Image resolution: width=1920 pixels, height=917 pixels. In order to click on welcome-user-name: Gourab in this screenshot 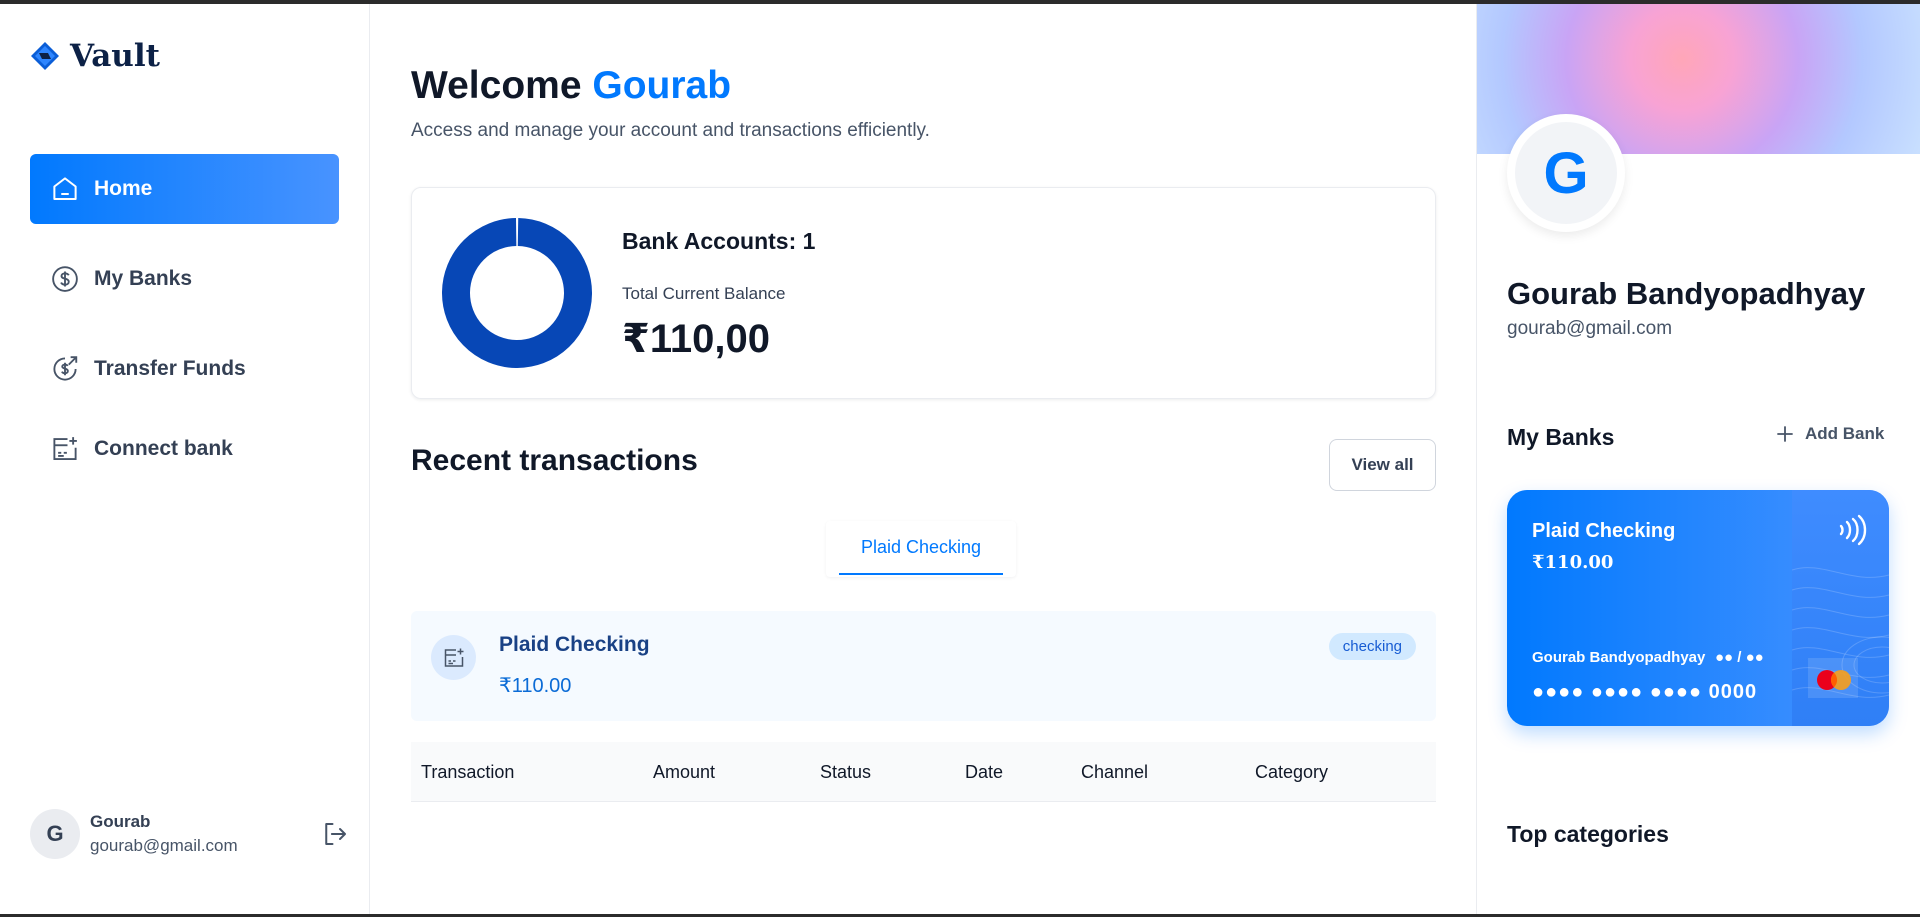, I will do `click(662, 85)`.